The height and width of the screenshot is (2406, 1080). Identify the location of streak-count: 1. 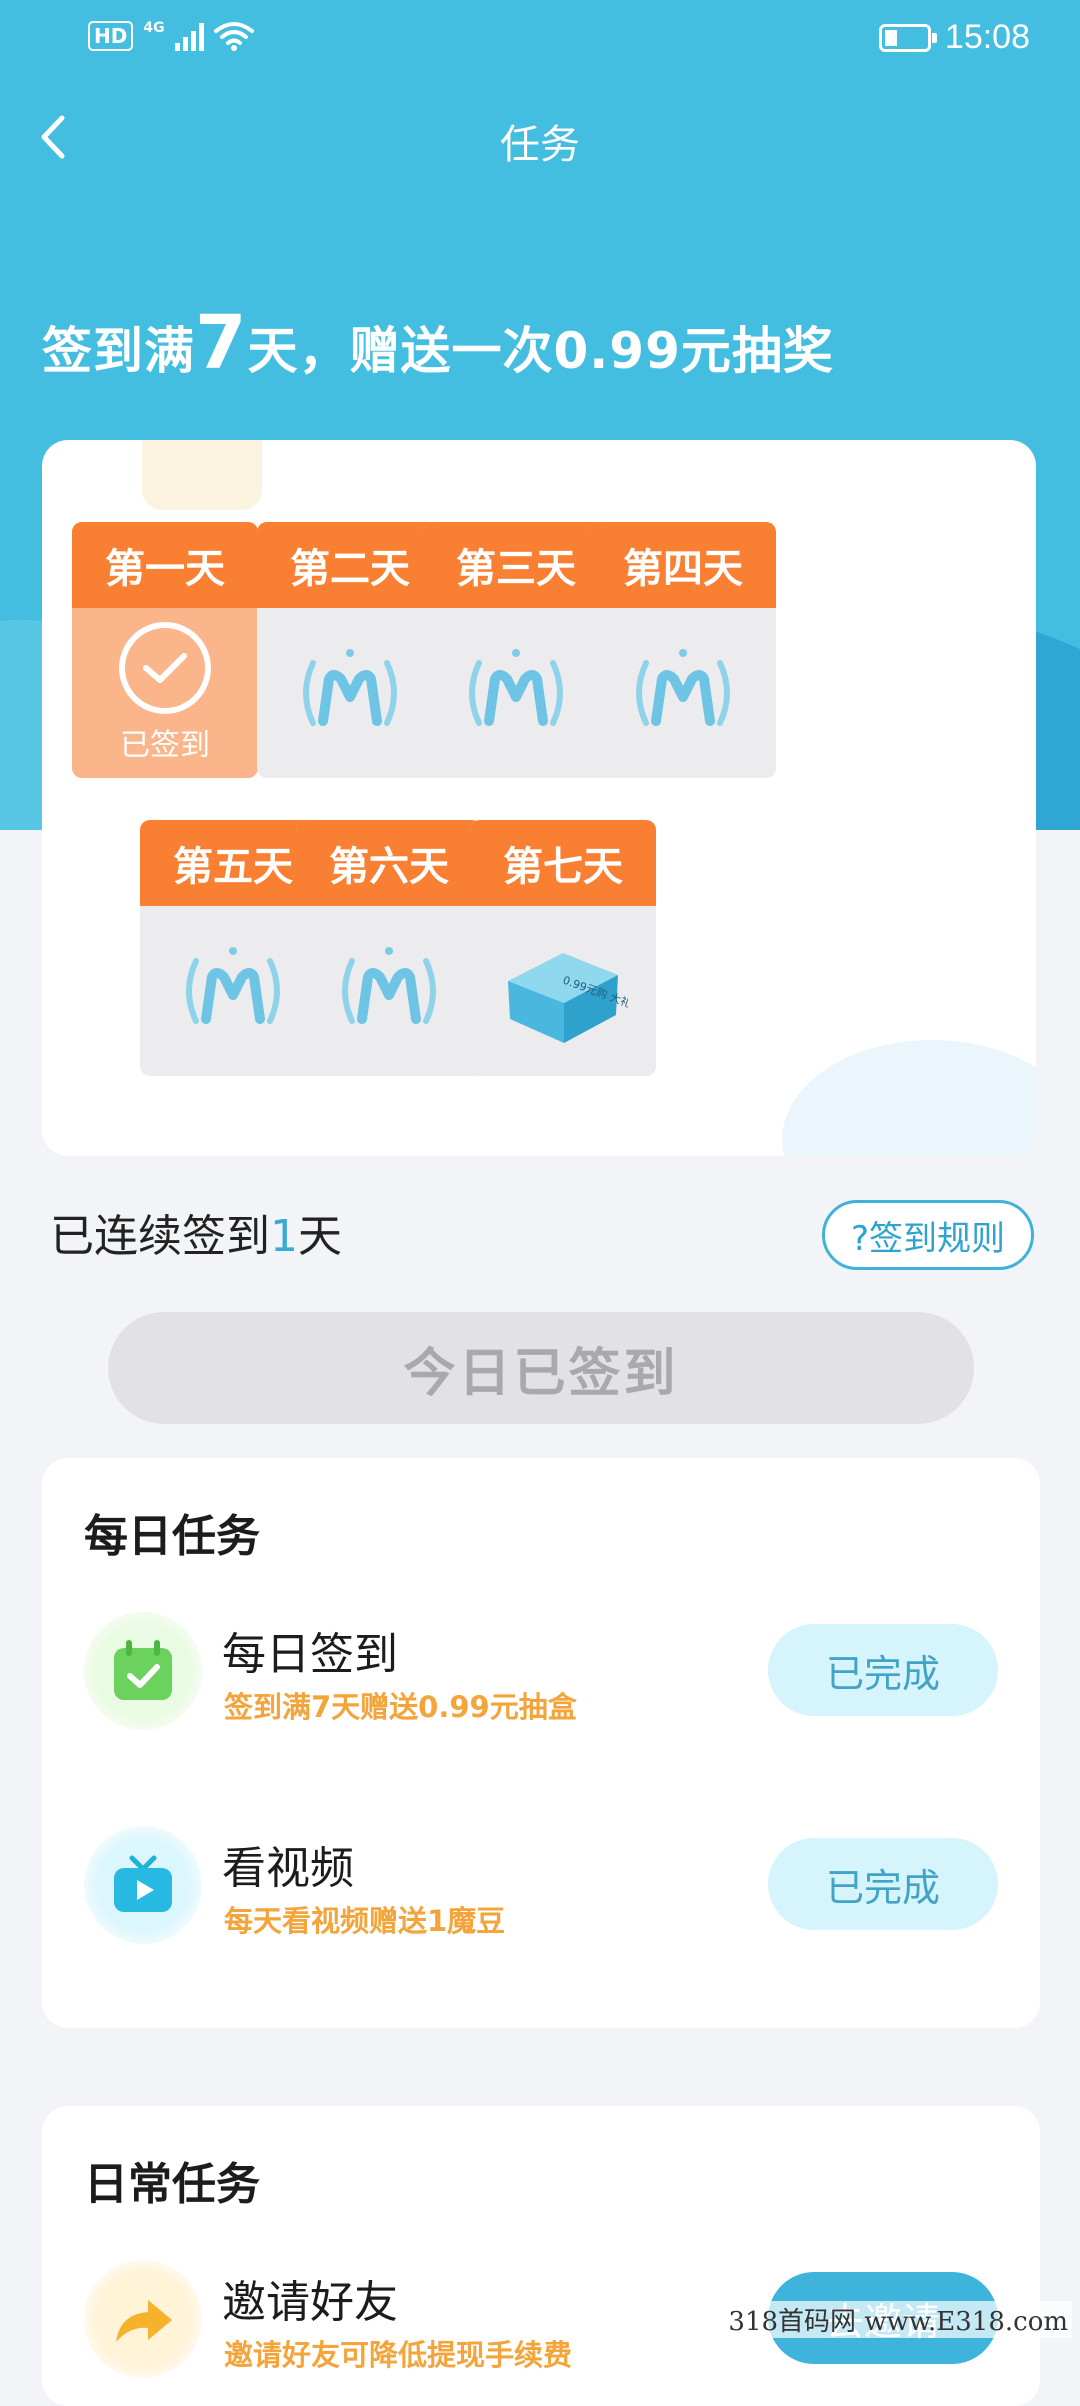
(284, 1236).